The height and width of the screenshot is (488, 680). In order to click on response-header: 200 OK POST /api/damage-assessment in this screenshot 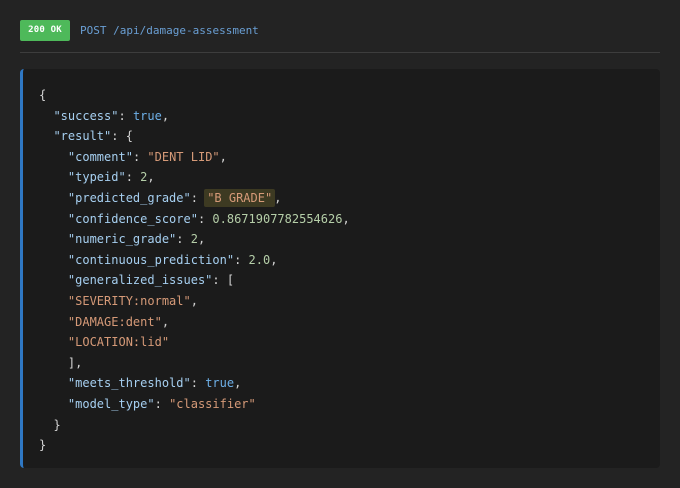, I will do `click(340, 36)`.